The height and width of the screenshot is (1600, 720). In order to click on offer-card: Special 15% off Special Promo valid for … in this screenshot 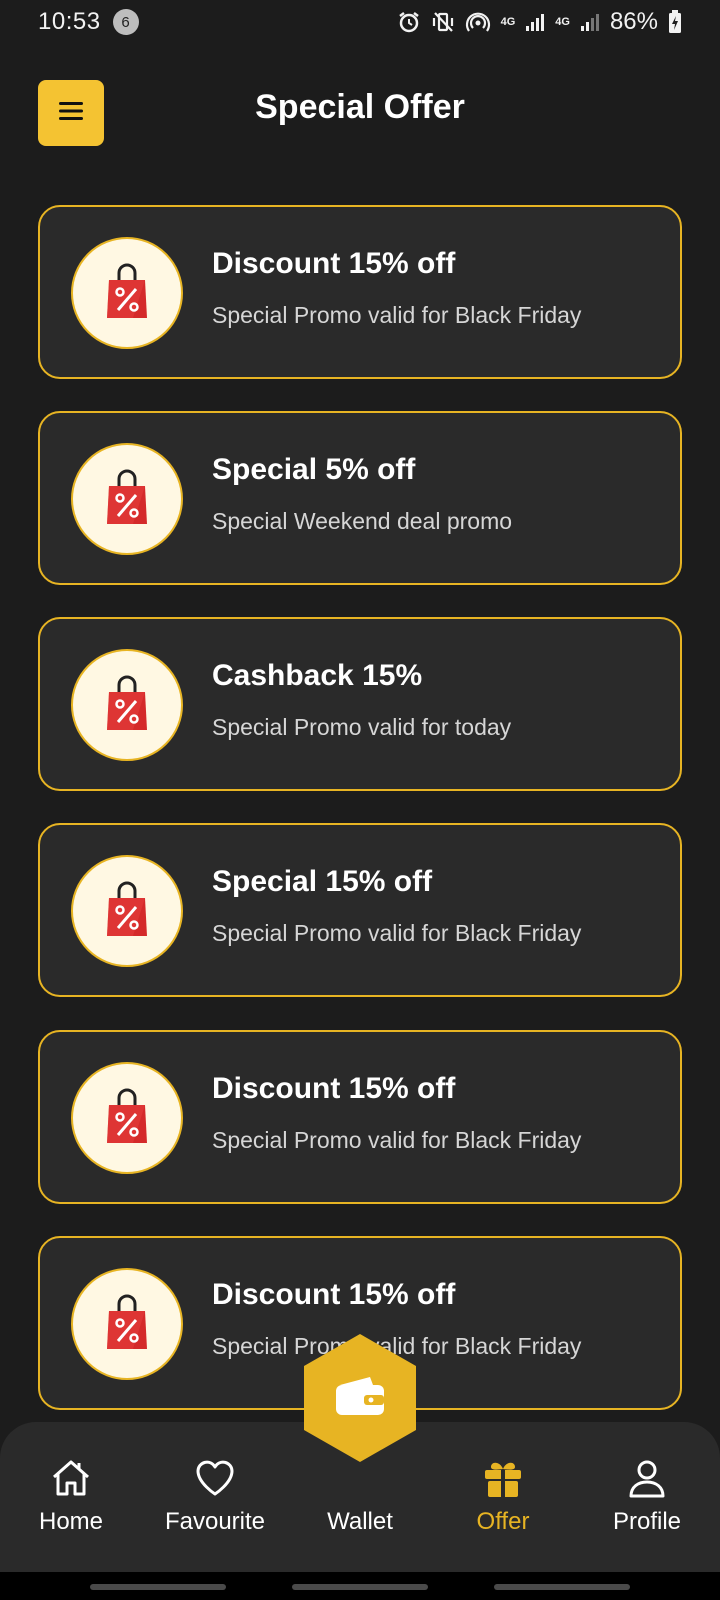, I will do `click(360, 910)`.